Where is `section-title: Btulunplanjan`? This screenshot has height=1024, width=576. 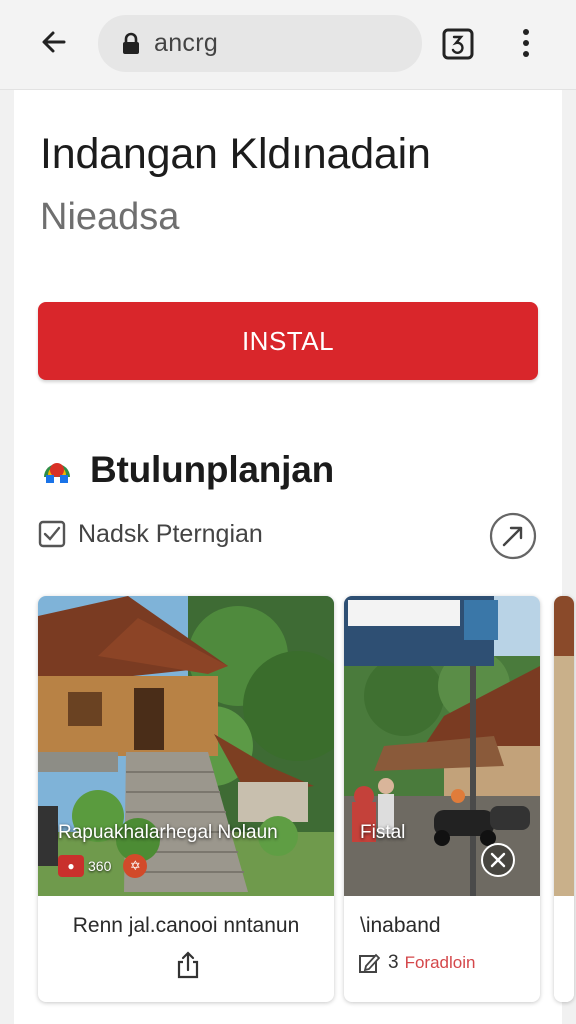 section-title: Btulunplanjan is located at coordinates (212, 469).